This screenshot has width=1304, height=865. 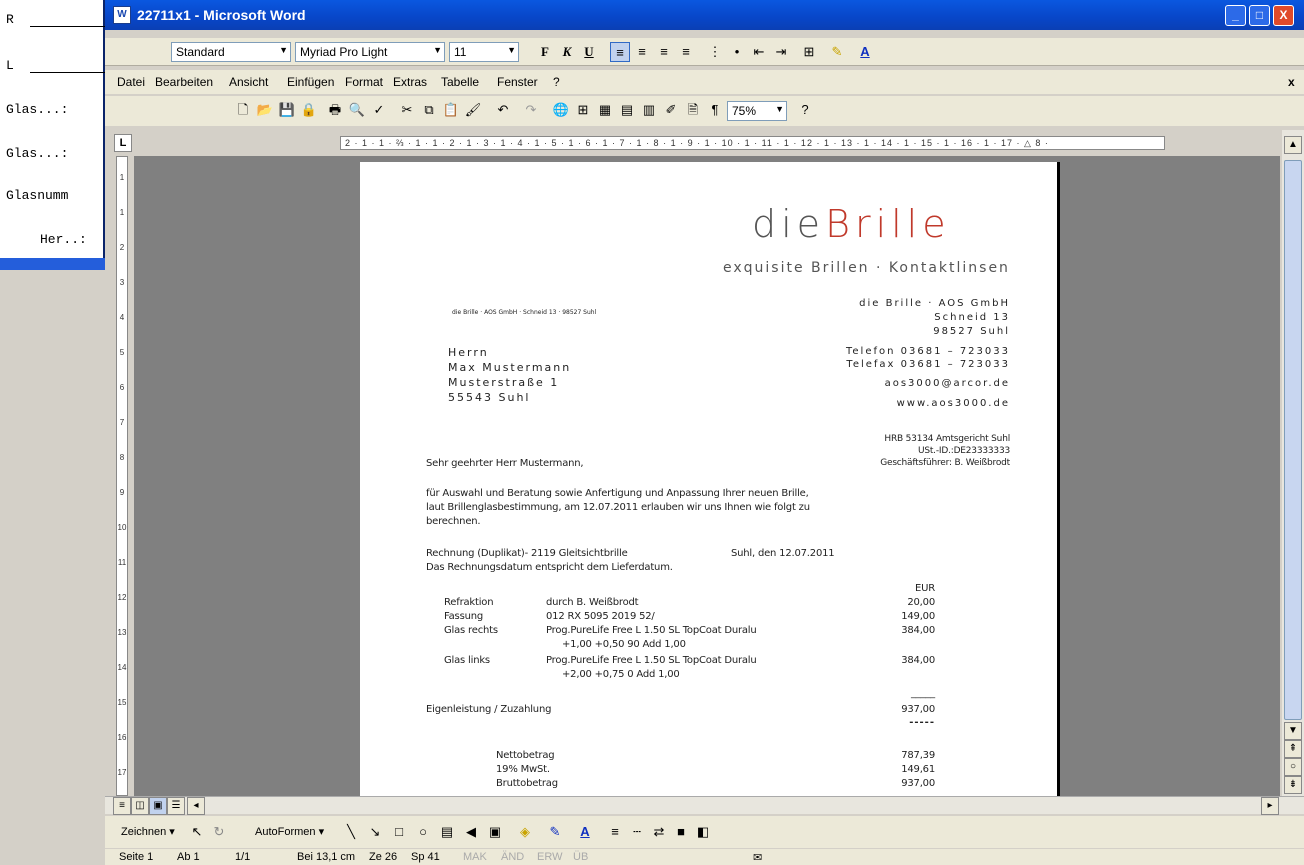 I want to click on tab-selector-button: L, so click(x=123, y=143).